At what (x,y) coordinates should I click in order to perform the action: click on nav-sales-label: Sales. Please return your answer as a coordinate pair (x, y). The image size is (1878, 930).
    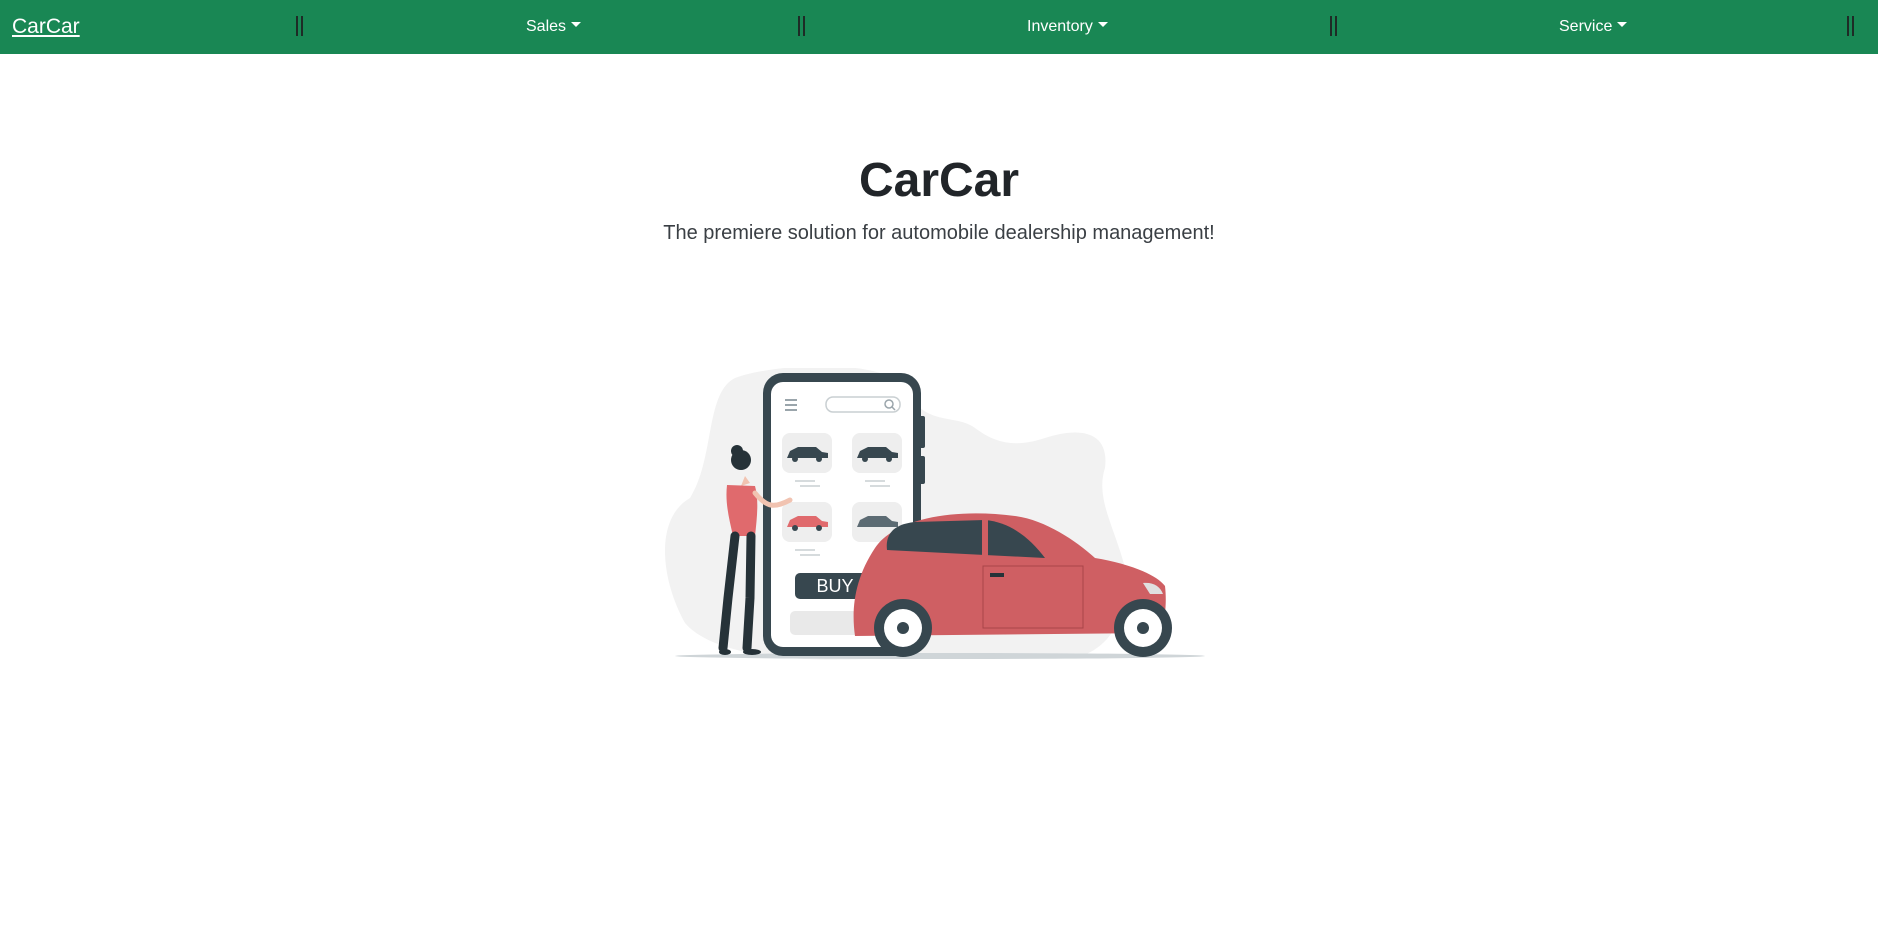
    Looking at the image, I should click on (546, 26).